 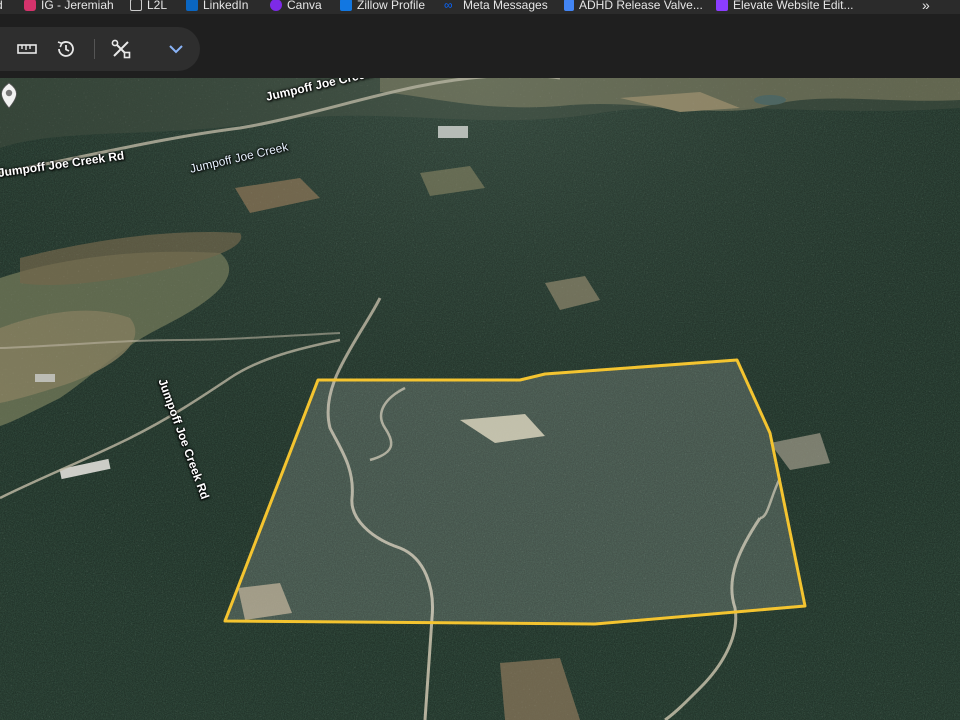 I want to click on tool-pill, so click(x=100, y=49).